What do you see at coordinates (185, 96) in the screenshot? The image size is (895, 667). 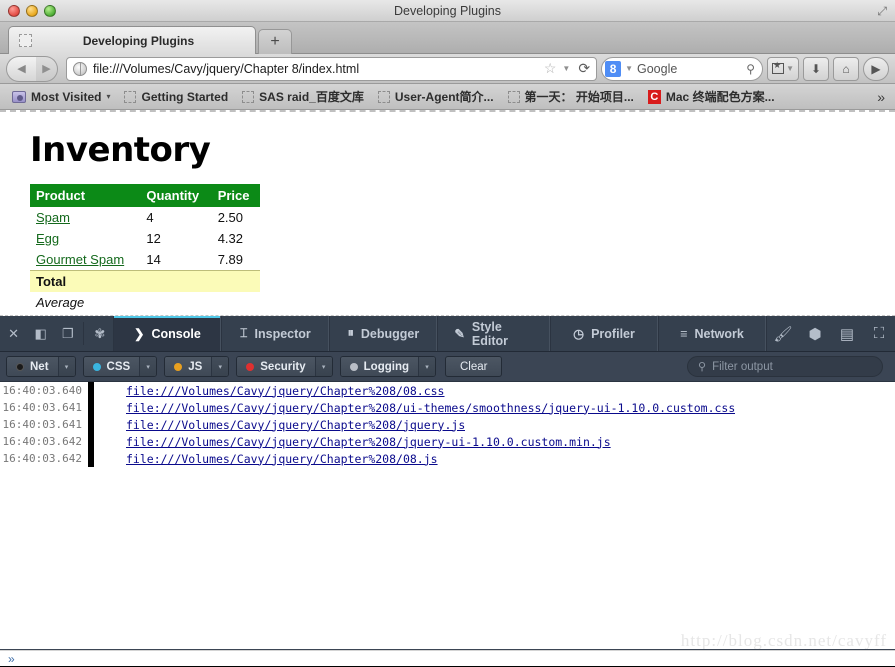 I see `bookmark-label: Getting Started` at bounding box center [185, 96].